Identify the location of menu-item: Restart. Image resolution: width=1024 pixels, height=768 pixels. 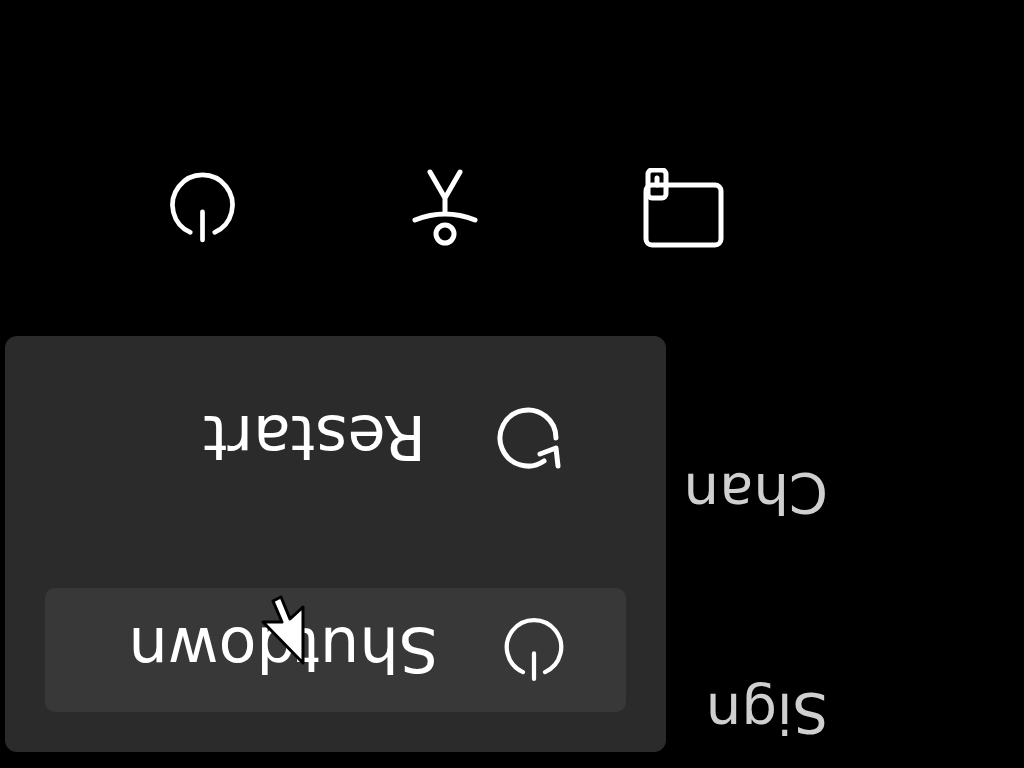
(335, 438).